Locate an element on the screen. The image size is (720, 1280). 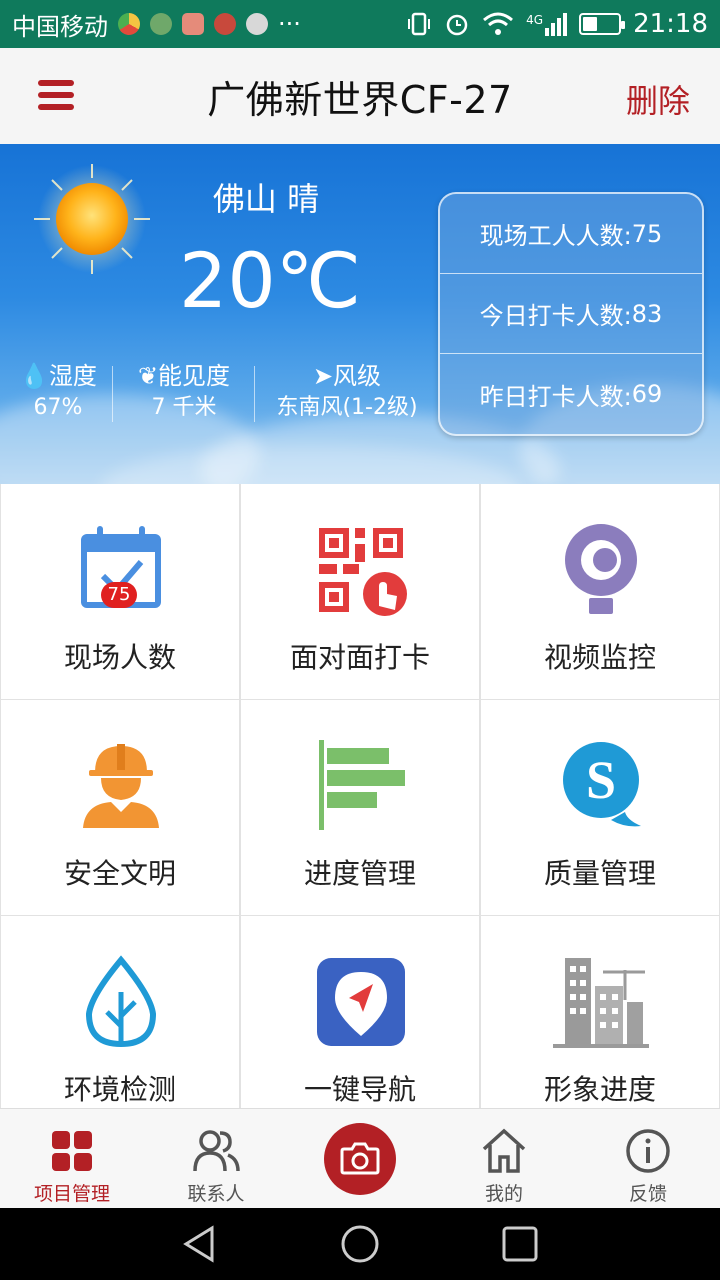
grid-item-label: 质量管理 is located at coordinates (599, 873).